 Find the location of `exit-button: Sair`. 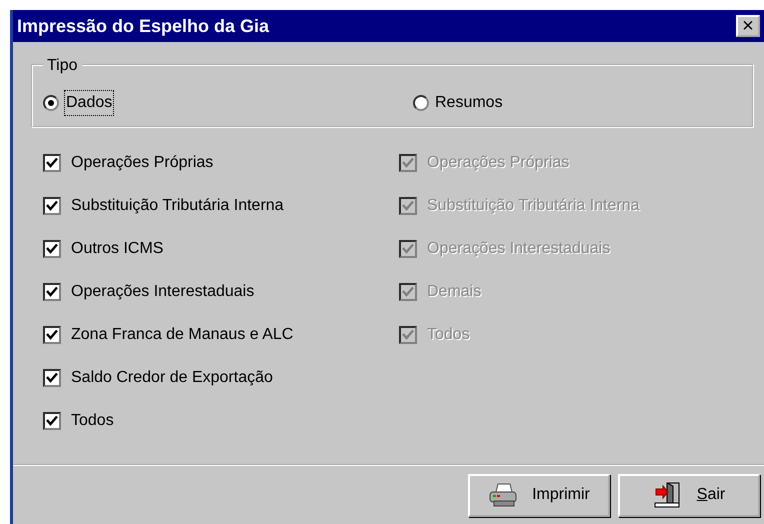

exit-button: Sair is located at coordinates (689, 495).